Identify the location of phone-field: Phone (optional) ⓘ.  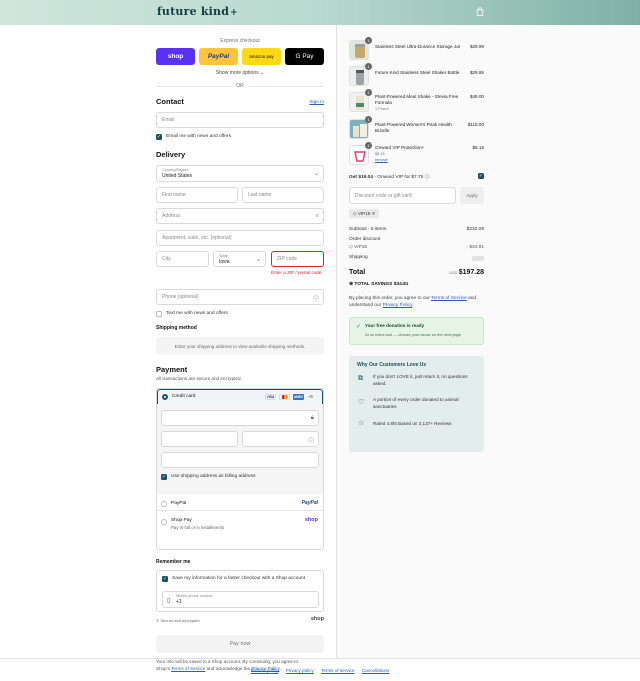
(240, 297).